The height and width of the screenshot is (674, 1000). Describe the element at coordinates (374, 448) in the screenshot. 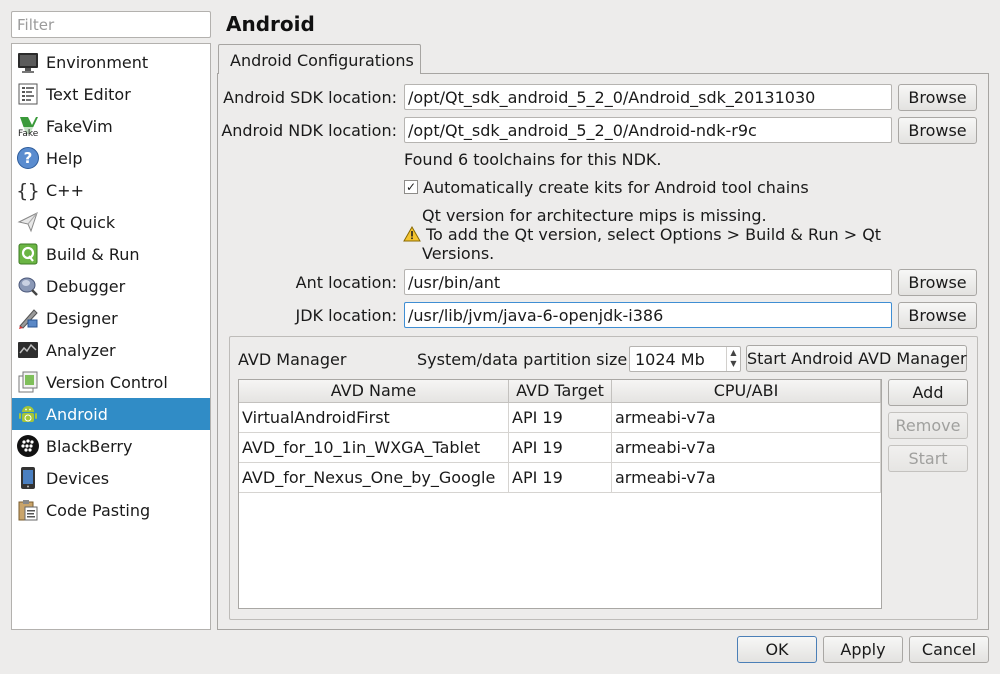

I see `table-cell-avd-name: AVD_for_10_1in_WXGA_Tablet` at that location.